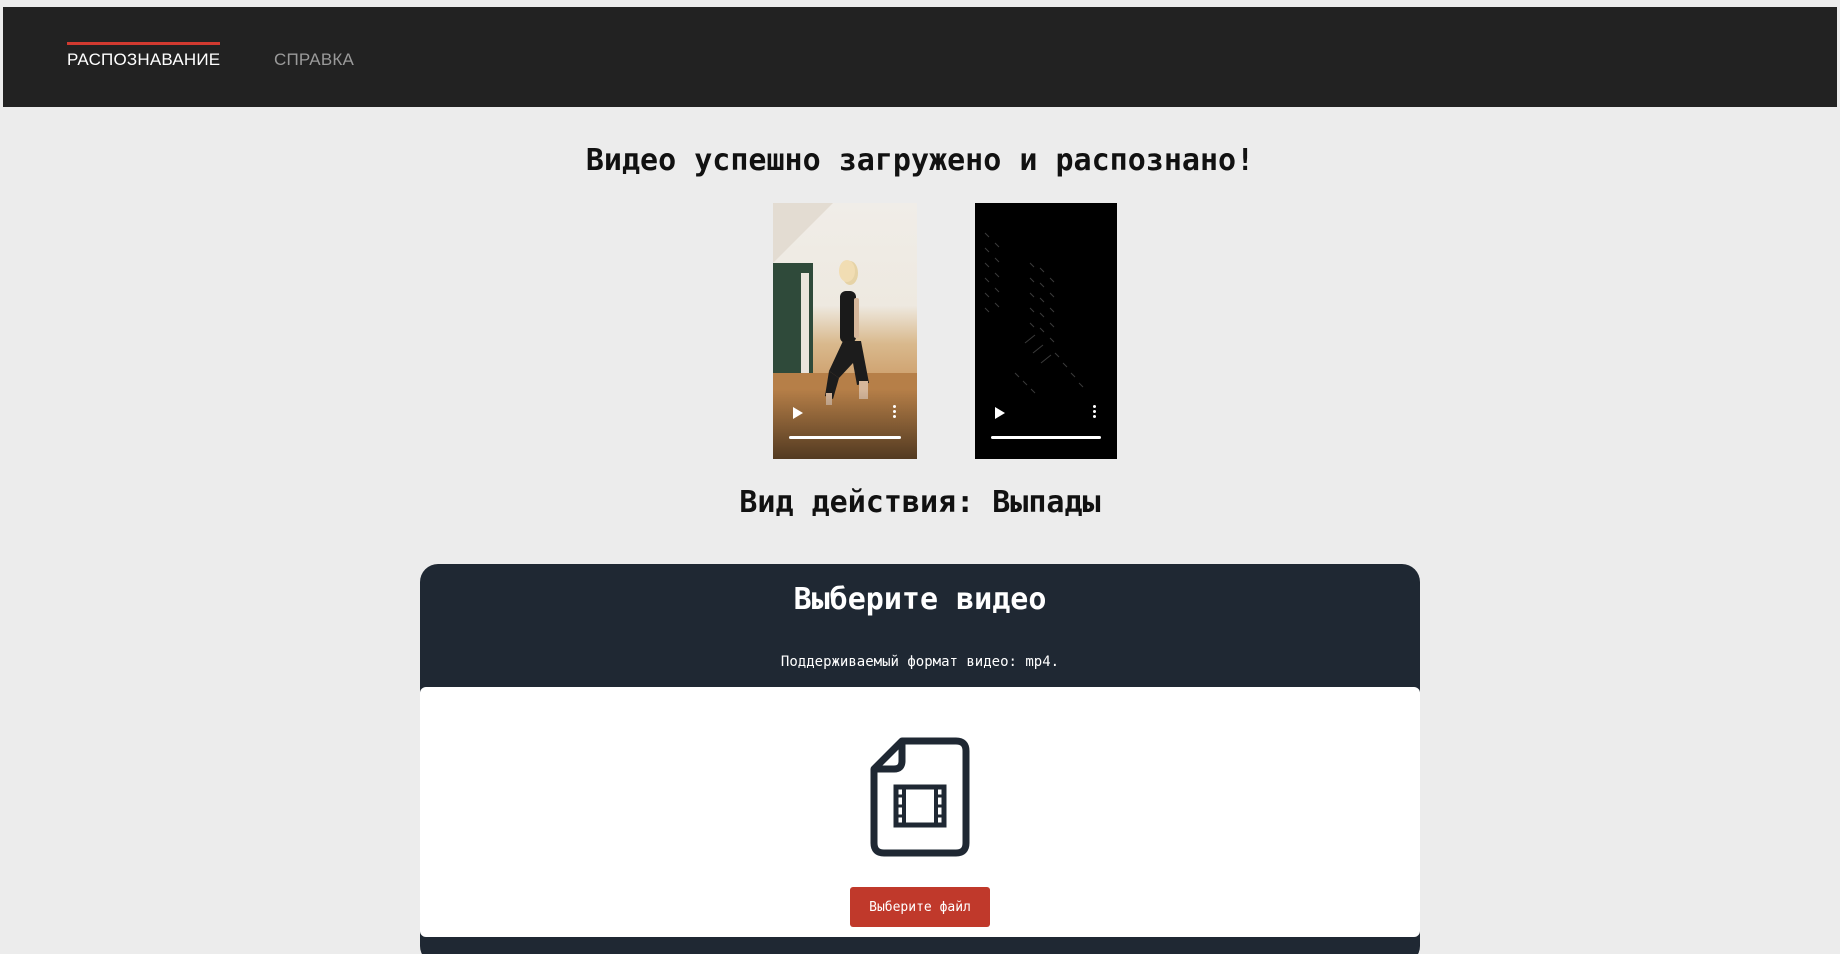  What do you see at coordinates (144, 56) in the screenshot?
I see `nav-item-recognition: РАСПОЗНАВАНИЕ` at bounding box center [144, 56].